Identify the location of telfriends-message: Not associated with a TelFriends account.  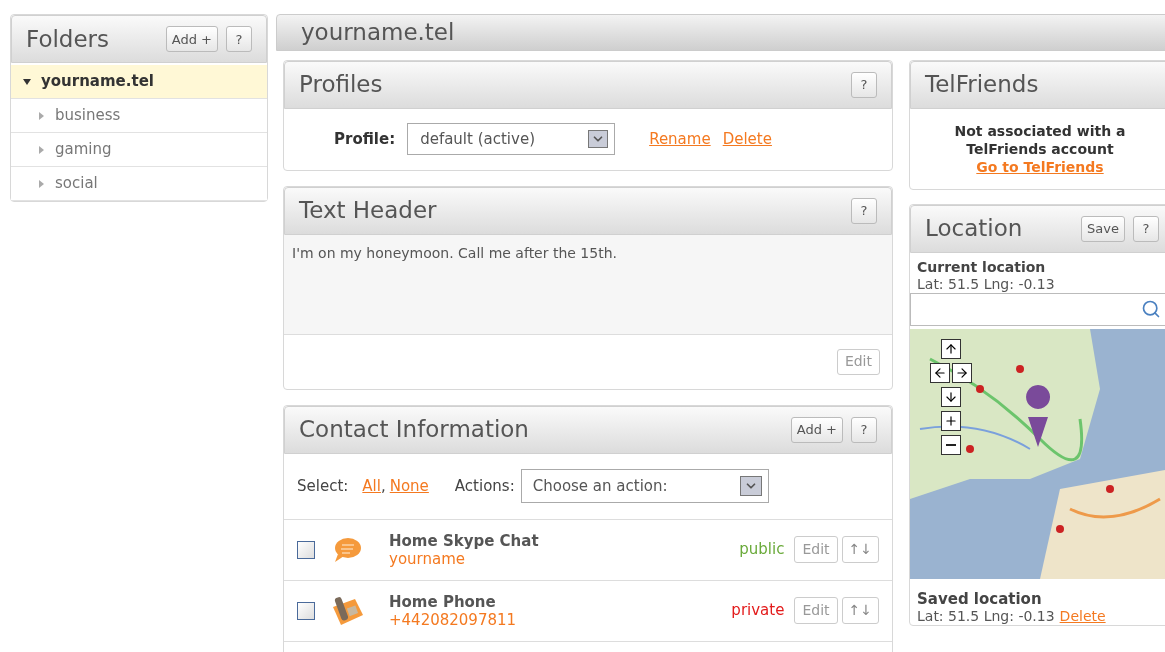
(1040, 139).